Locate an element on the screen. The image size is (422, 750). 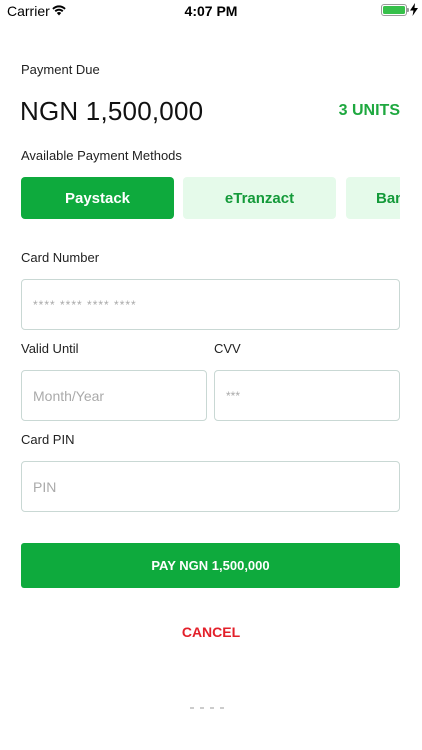
valid-until-input: Month/Year is located at coordinates (114, 395).